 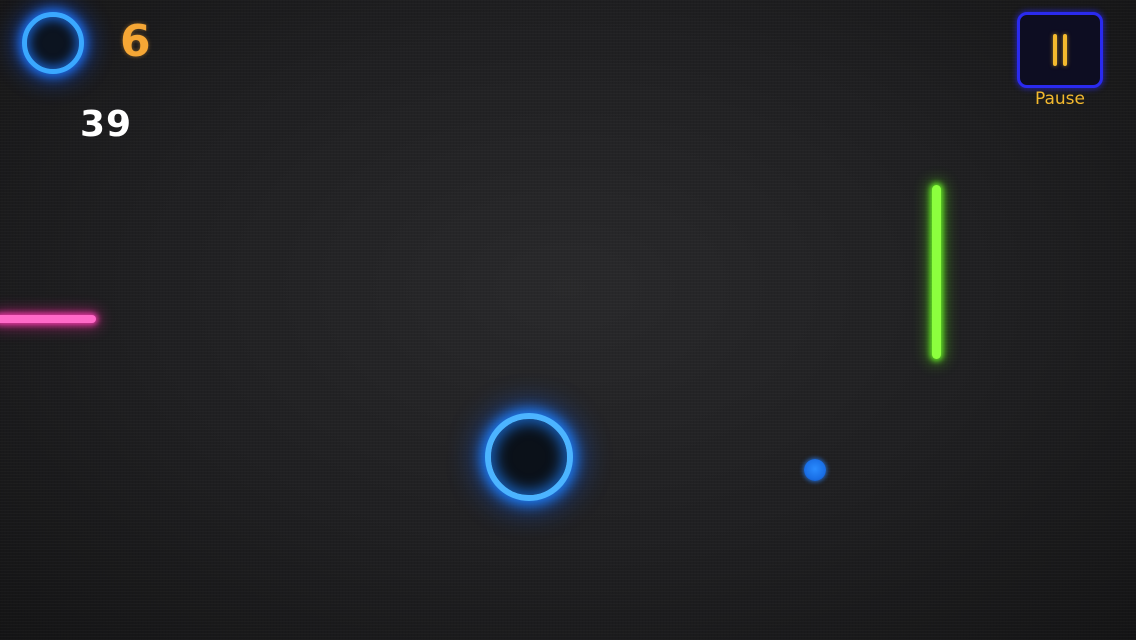 I want to click on lives-count: 6, so click(x=135, y=41).